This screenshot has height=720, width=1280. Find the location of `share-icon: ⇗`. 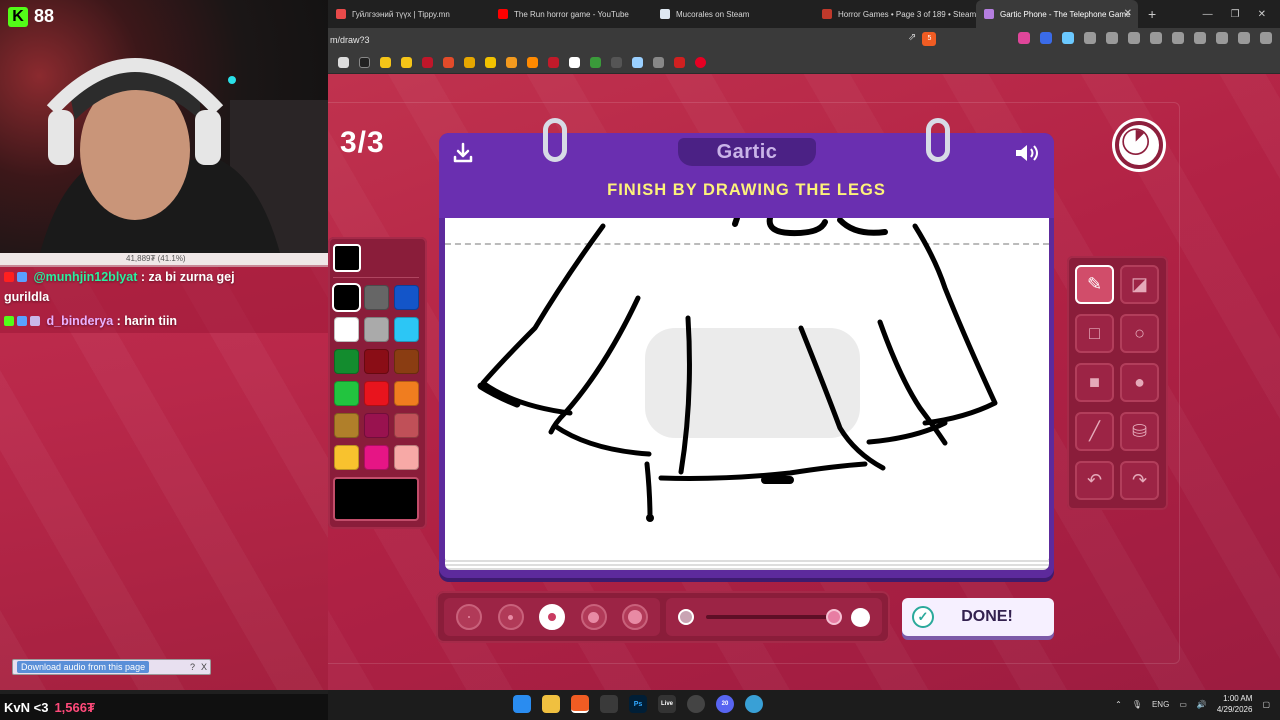

share-icon: ⇗ is located at coordinates (912, 39).